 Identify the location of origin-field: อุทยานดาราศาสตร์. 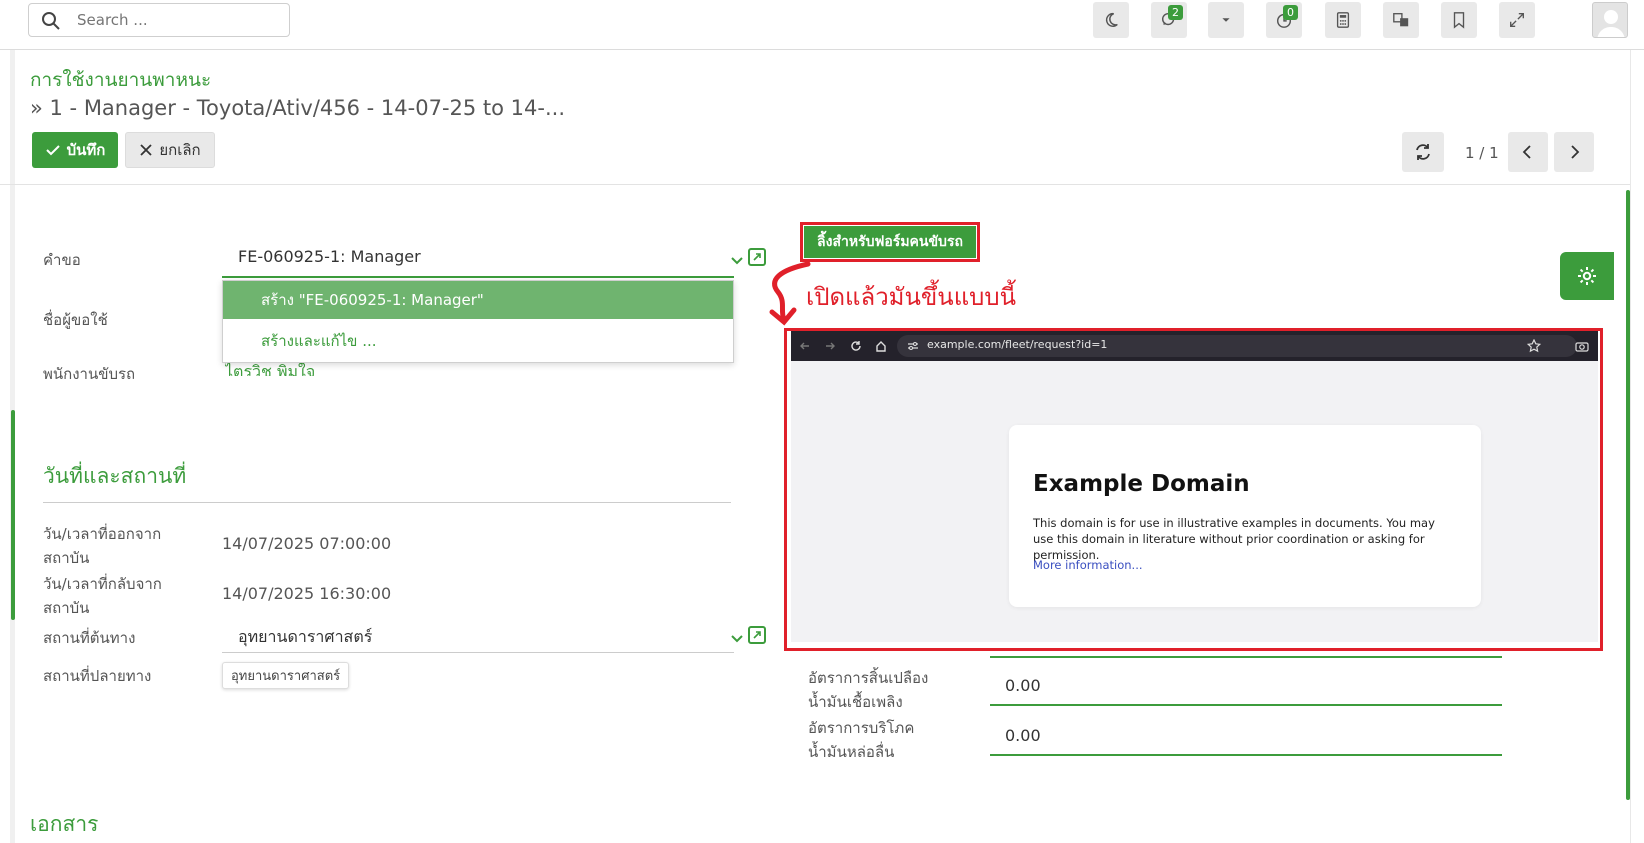
(305, 637).